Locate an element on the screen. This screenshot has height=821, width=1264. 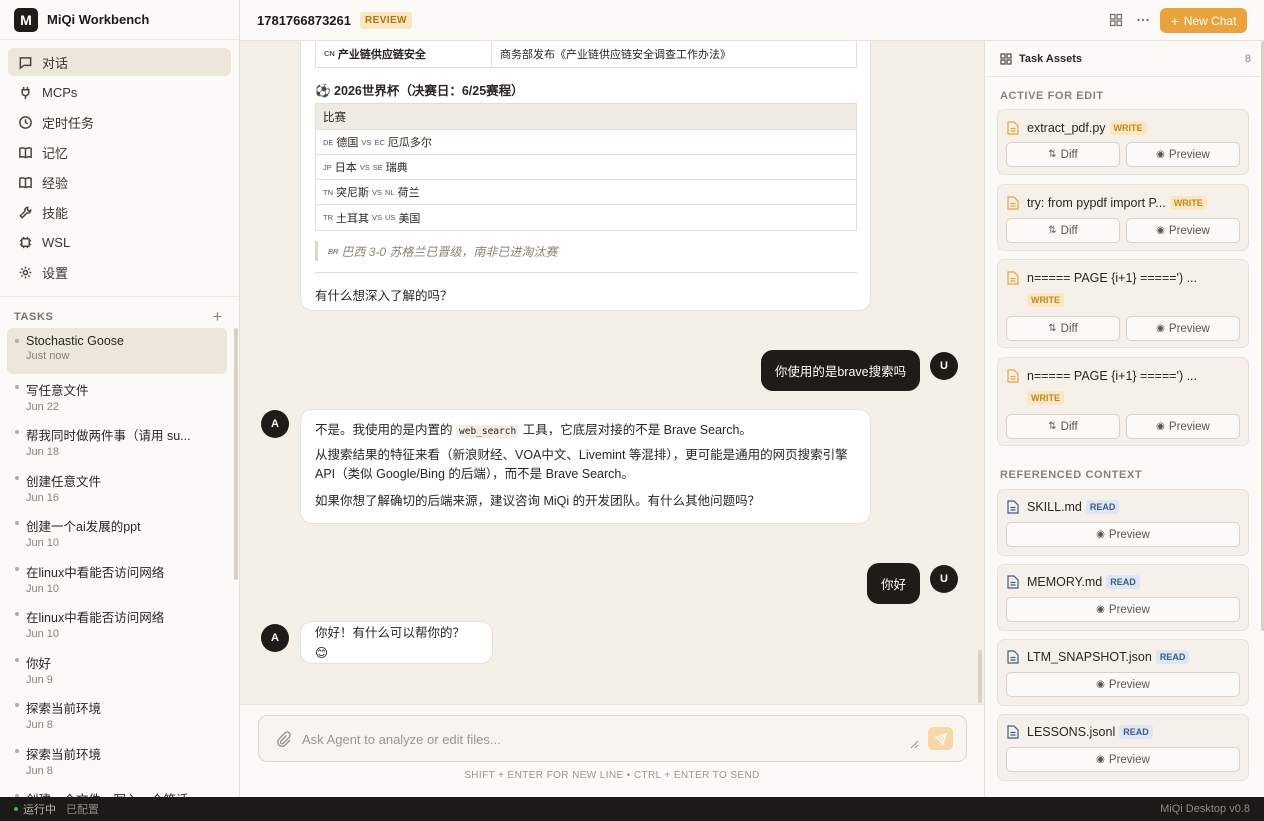
task-item: Stochastic Goose Just now is located at coordinates (117, 351).